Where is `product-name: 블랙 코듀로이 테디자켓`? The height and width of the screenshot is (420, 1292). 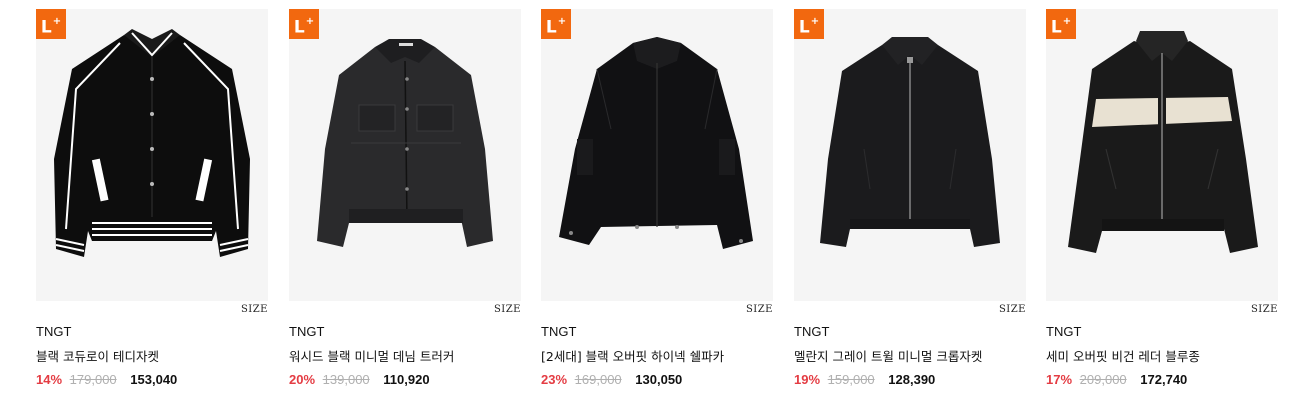
product-name: 블랙 코듀로이 테디자켓 is located at coordinates (97, 355).